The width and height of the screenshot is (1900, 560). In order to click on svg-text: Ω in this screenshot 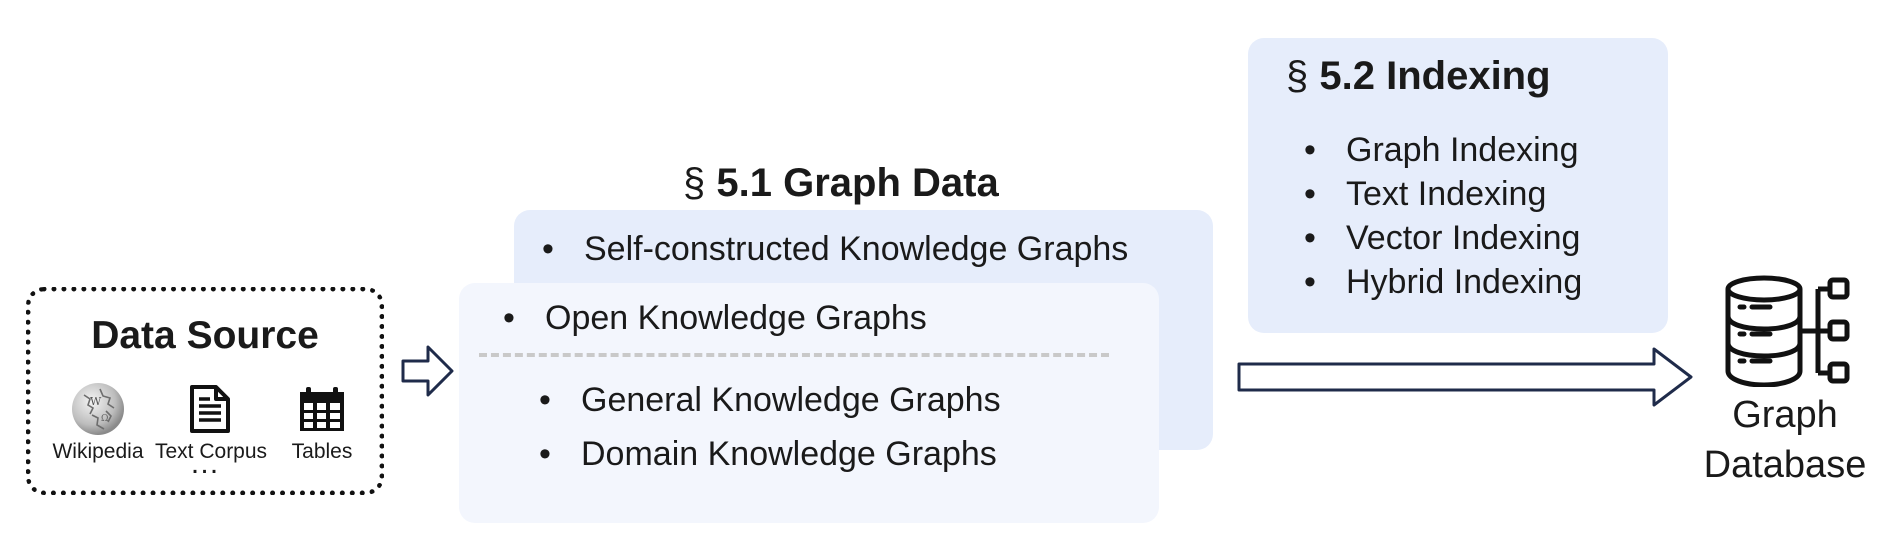, I will do `click(104, 419)`.